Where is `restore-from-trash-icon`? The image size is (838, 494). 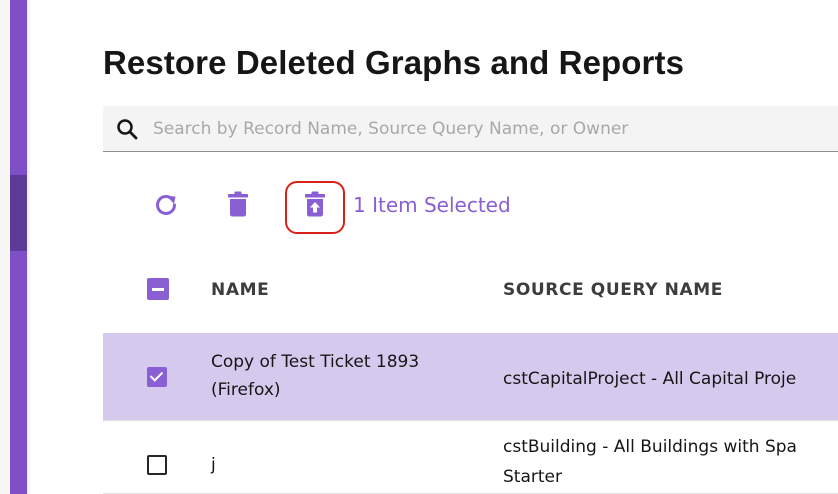 restore-from-trash-icon is located at coordinates (315, 206).